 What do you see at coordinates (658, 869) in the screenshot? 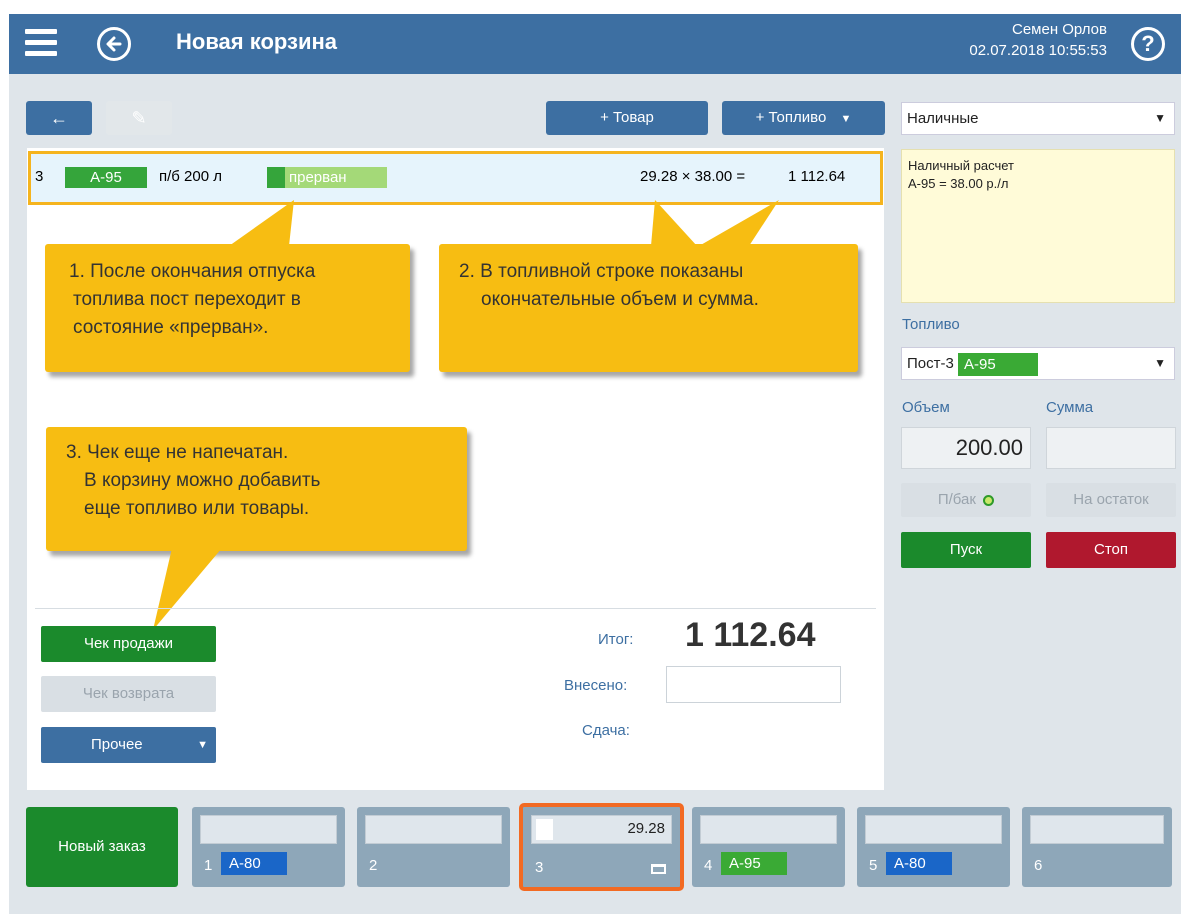
I see `basket-icon` at bounding box center [658, 869].